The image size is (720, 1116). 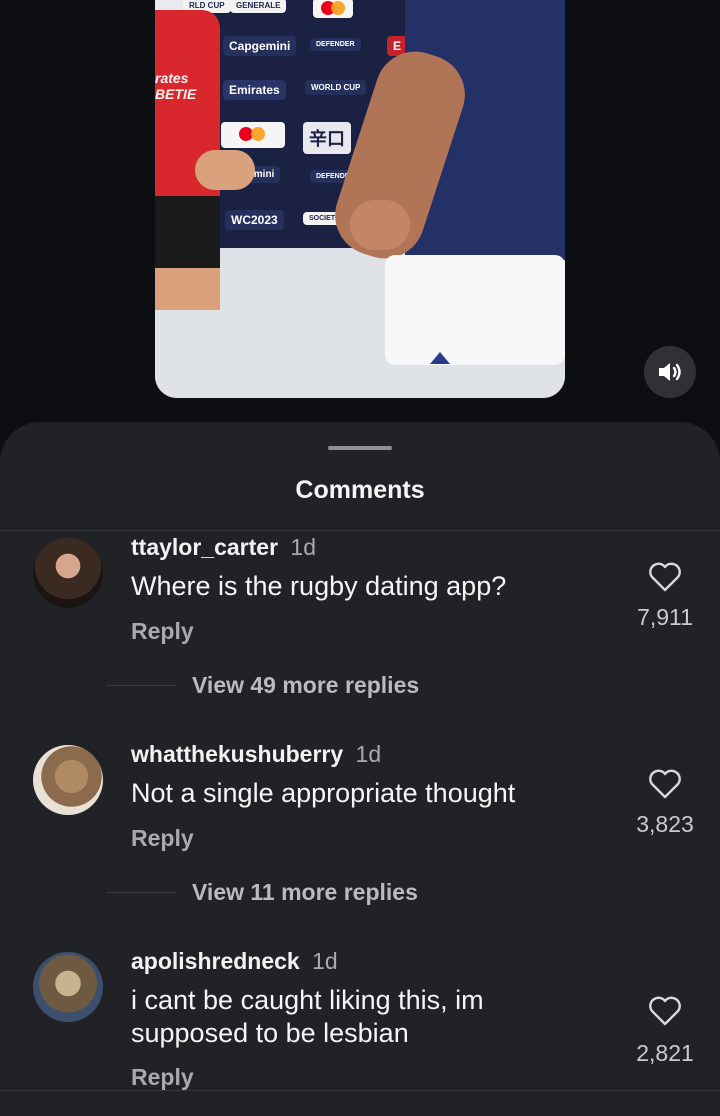 I want to click on comment-username: whatthekushuberry, so click(x=237, y=754).